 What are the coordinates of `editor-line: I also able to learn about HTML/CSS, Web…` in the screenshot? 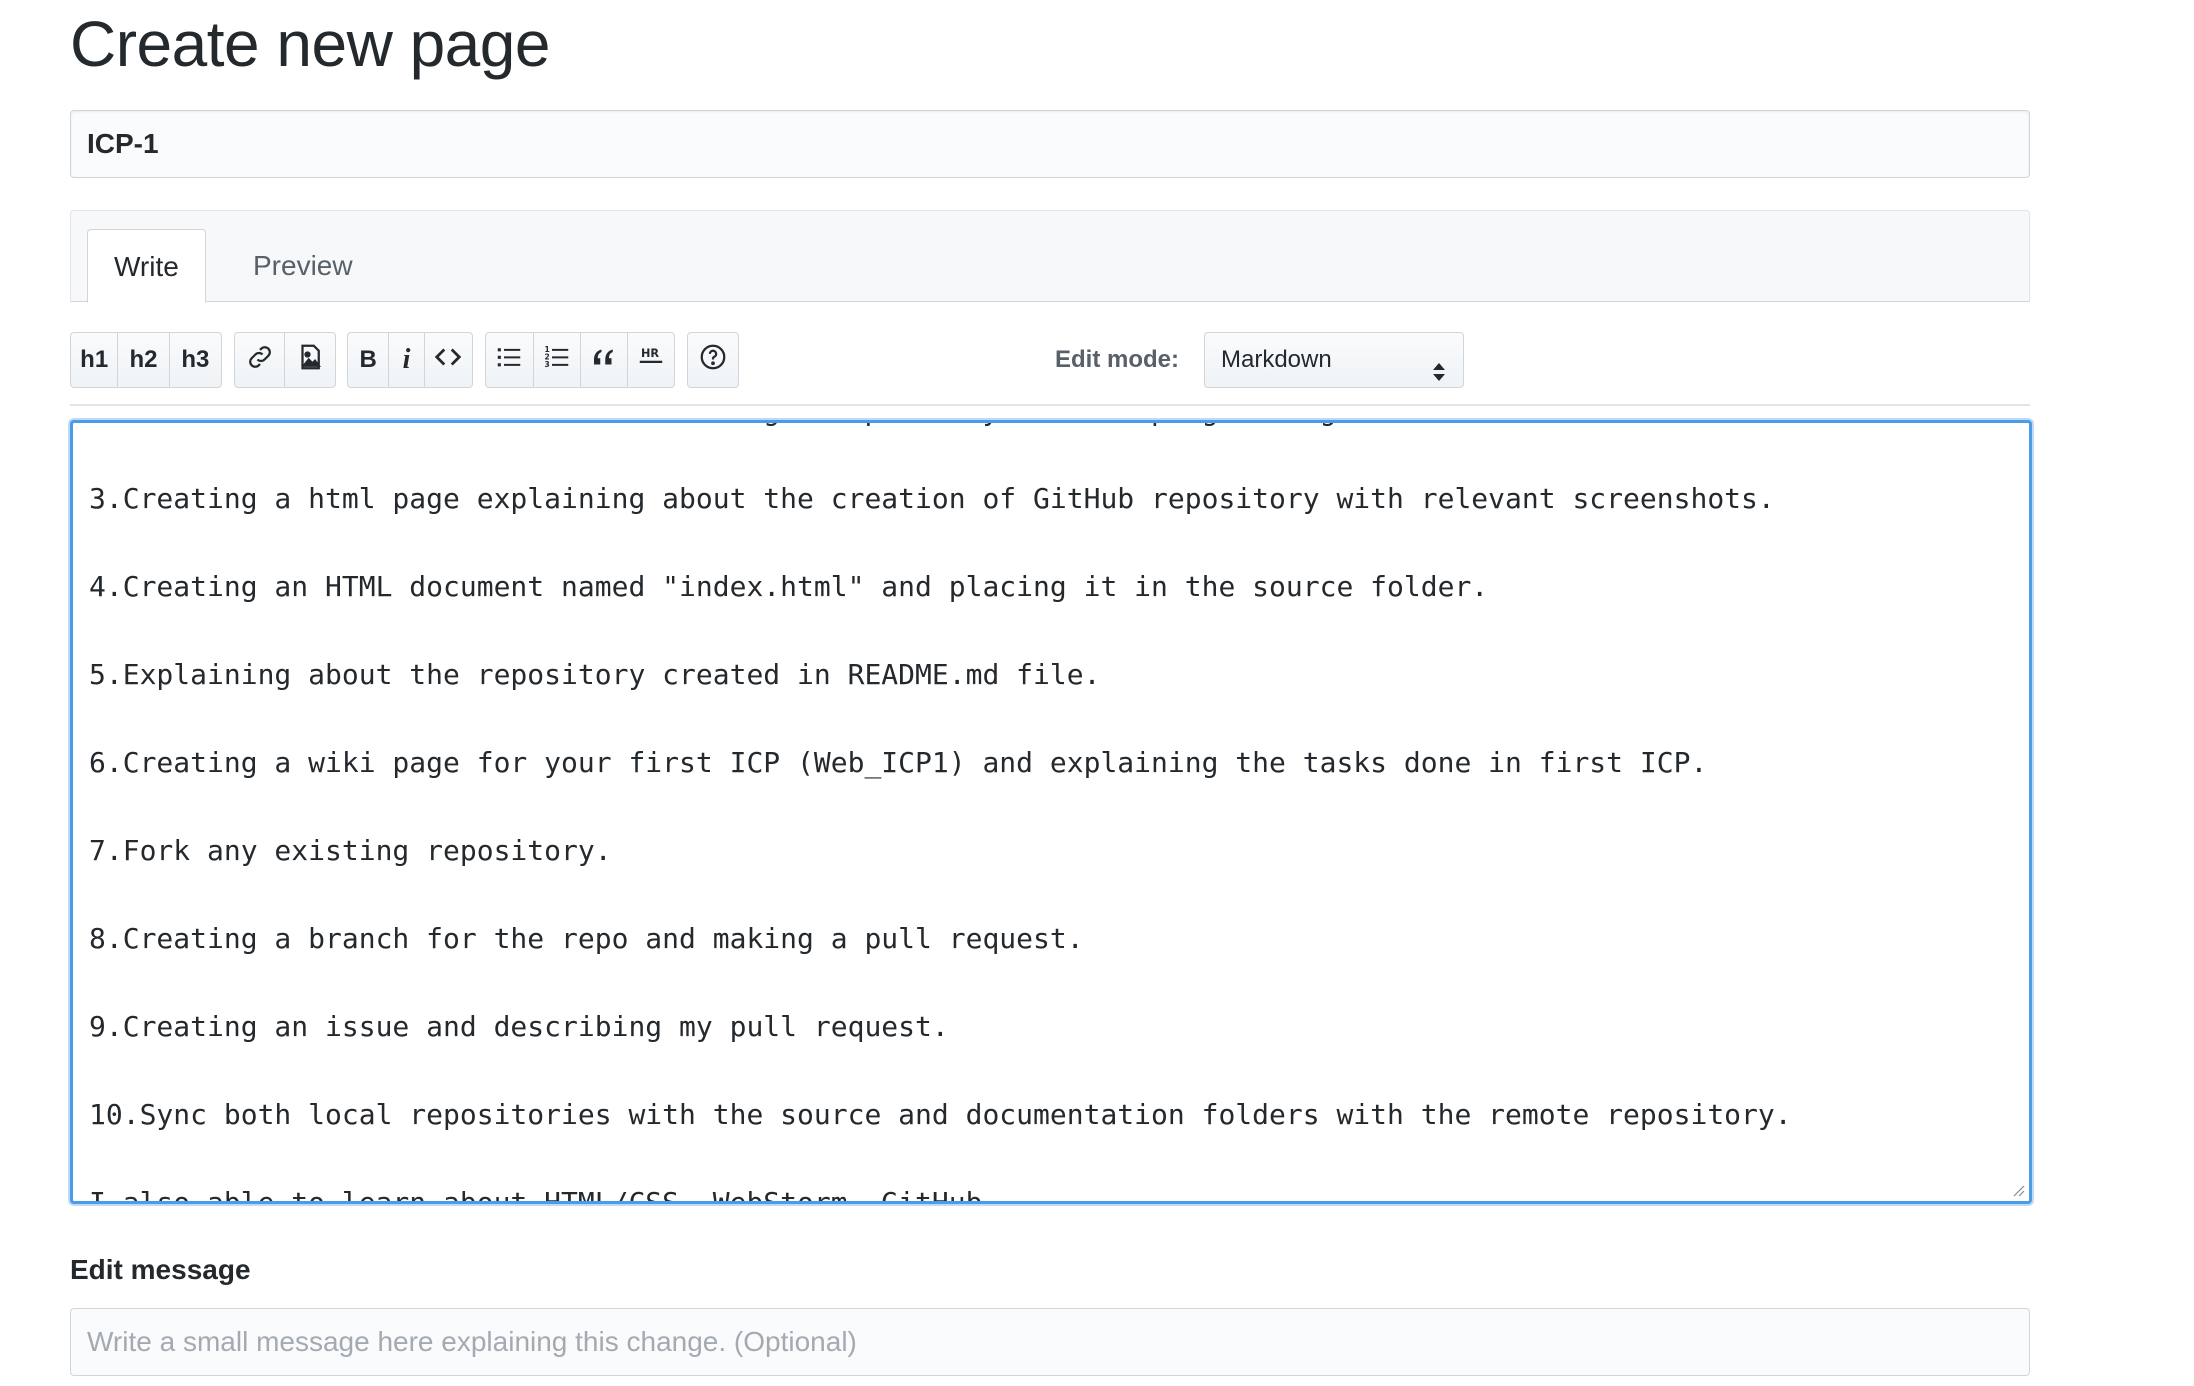 It's located at (544, 1195).